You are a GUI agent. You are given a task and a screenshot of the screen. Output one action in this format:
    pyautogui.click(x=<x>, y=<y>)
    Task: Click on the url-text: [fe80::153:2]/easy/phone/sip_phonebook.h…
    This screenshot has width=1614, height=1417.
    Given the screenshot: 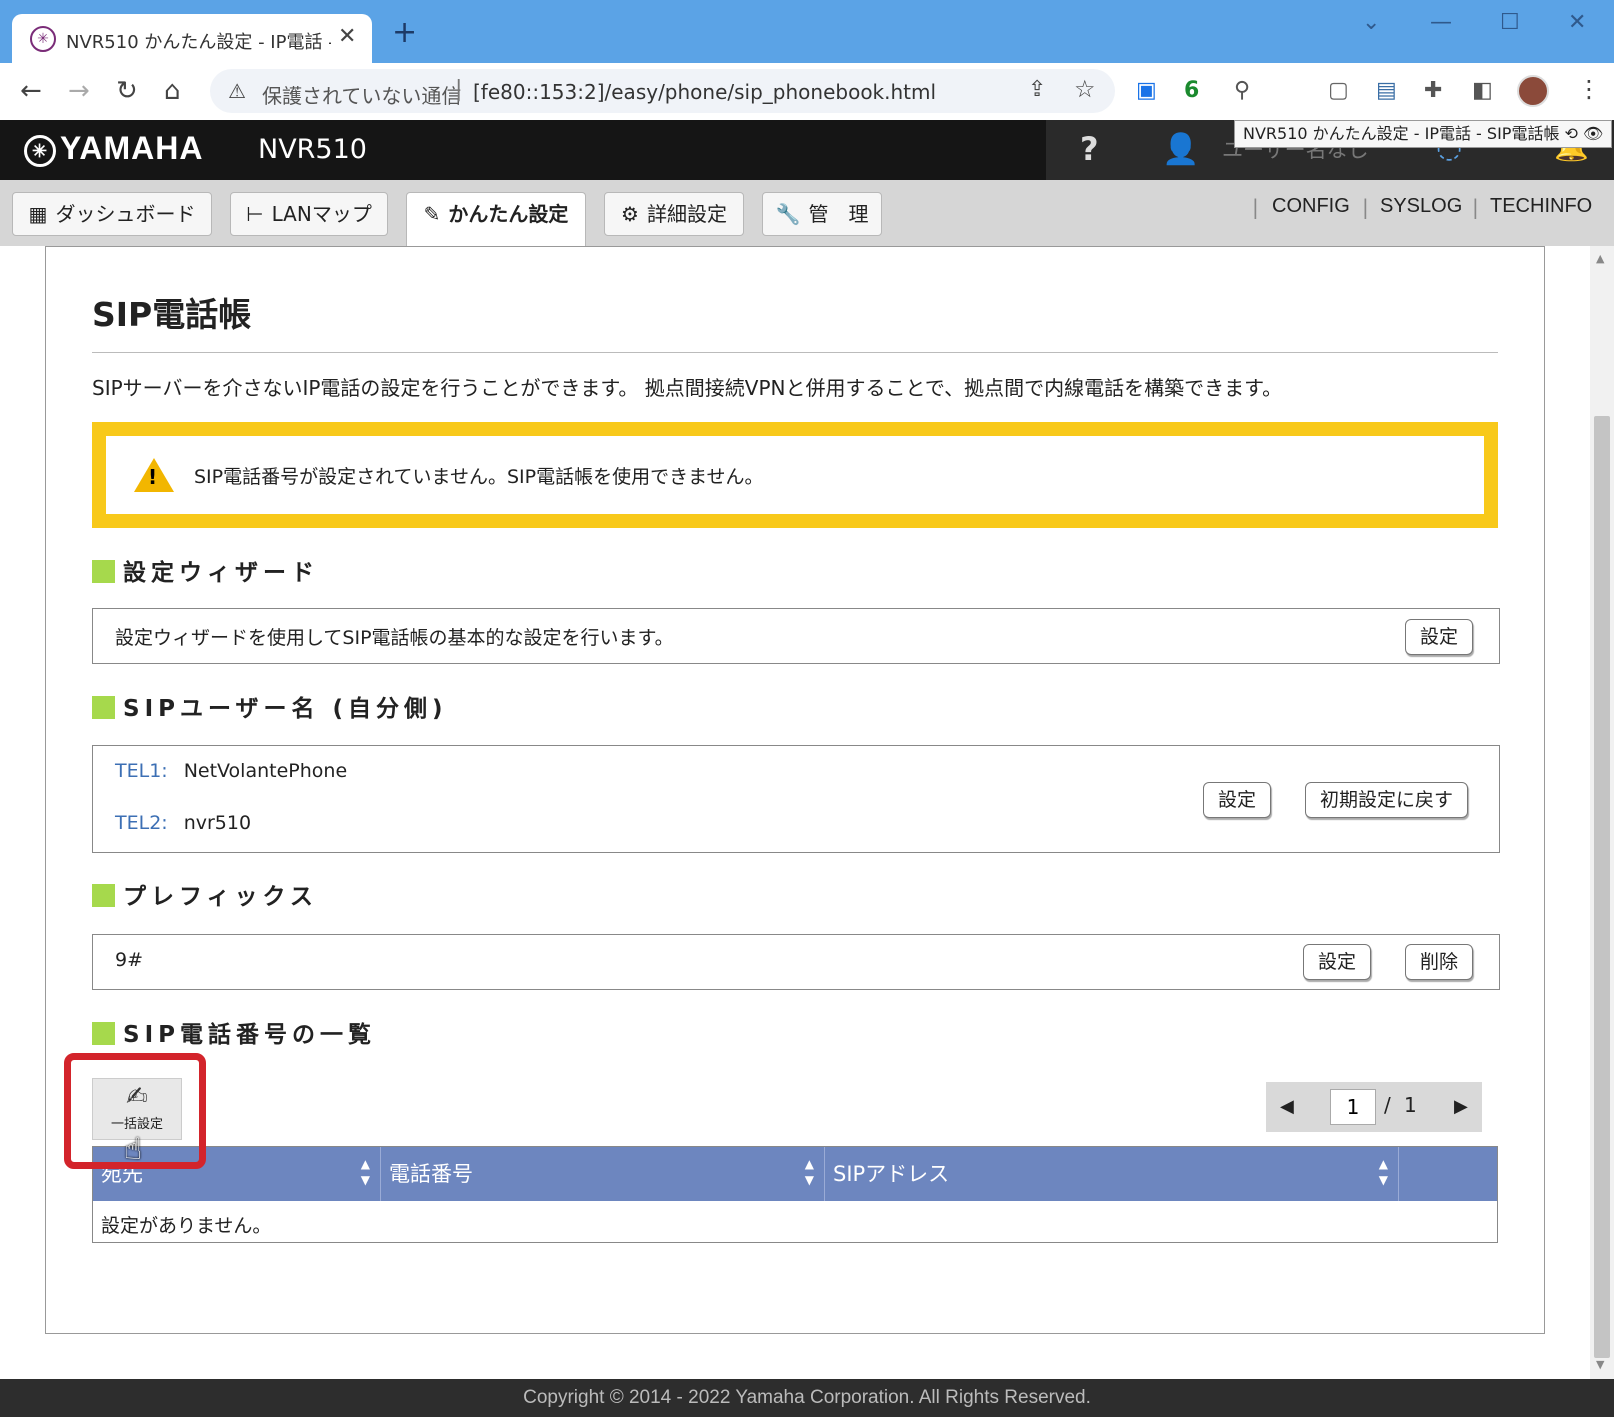 What is the action you would take?
    pyautogui.click(x=704, y=92)
    